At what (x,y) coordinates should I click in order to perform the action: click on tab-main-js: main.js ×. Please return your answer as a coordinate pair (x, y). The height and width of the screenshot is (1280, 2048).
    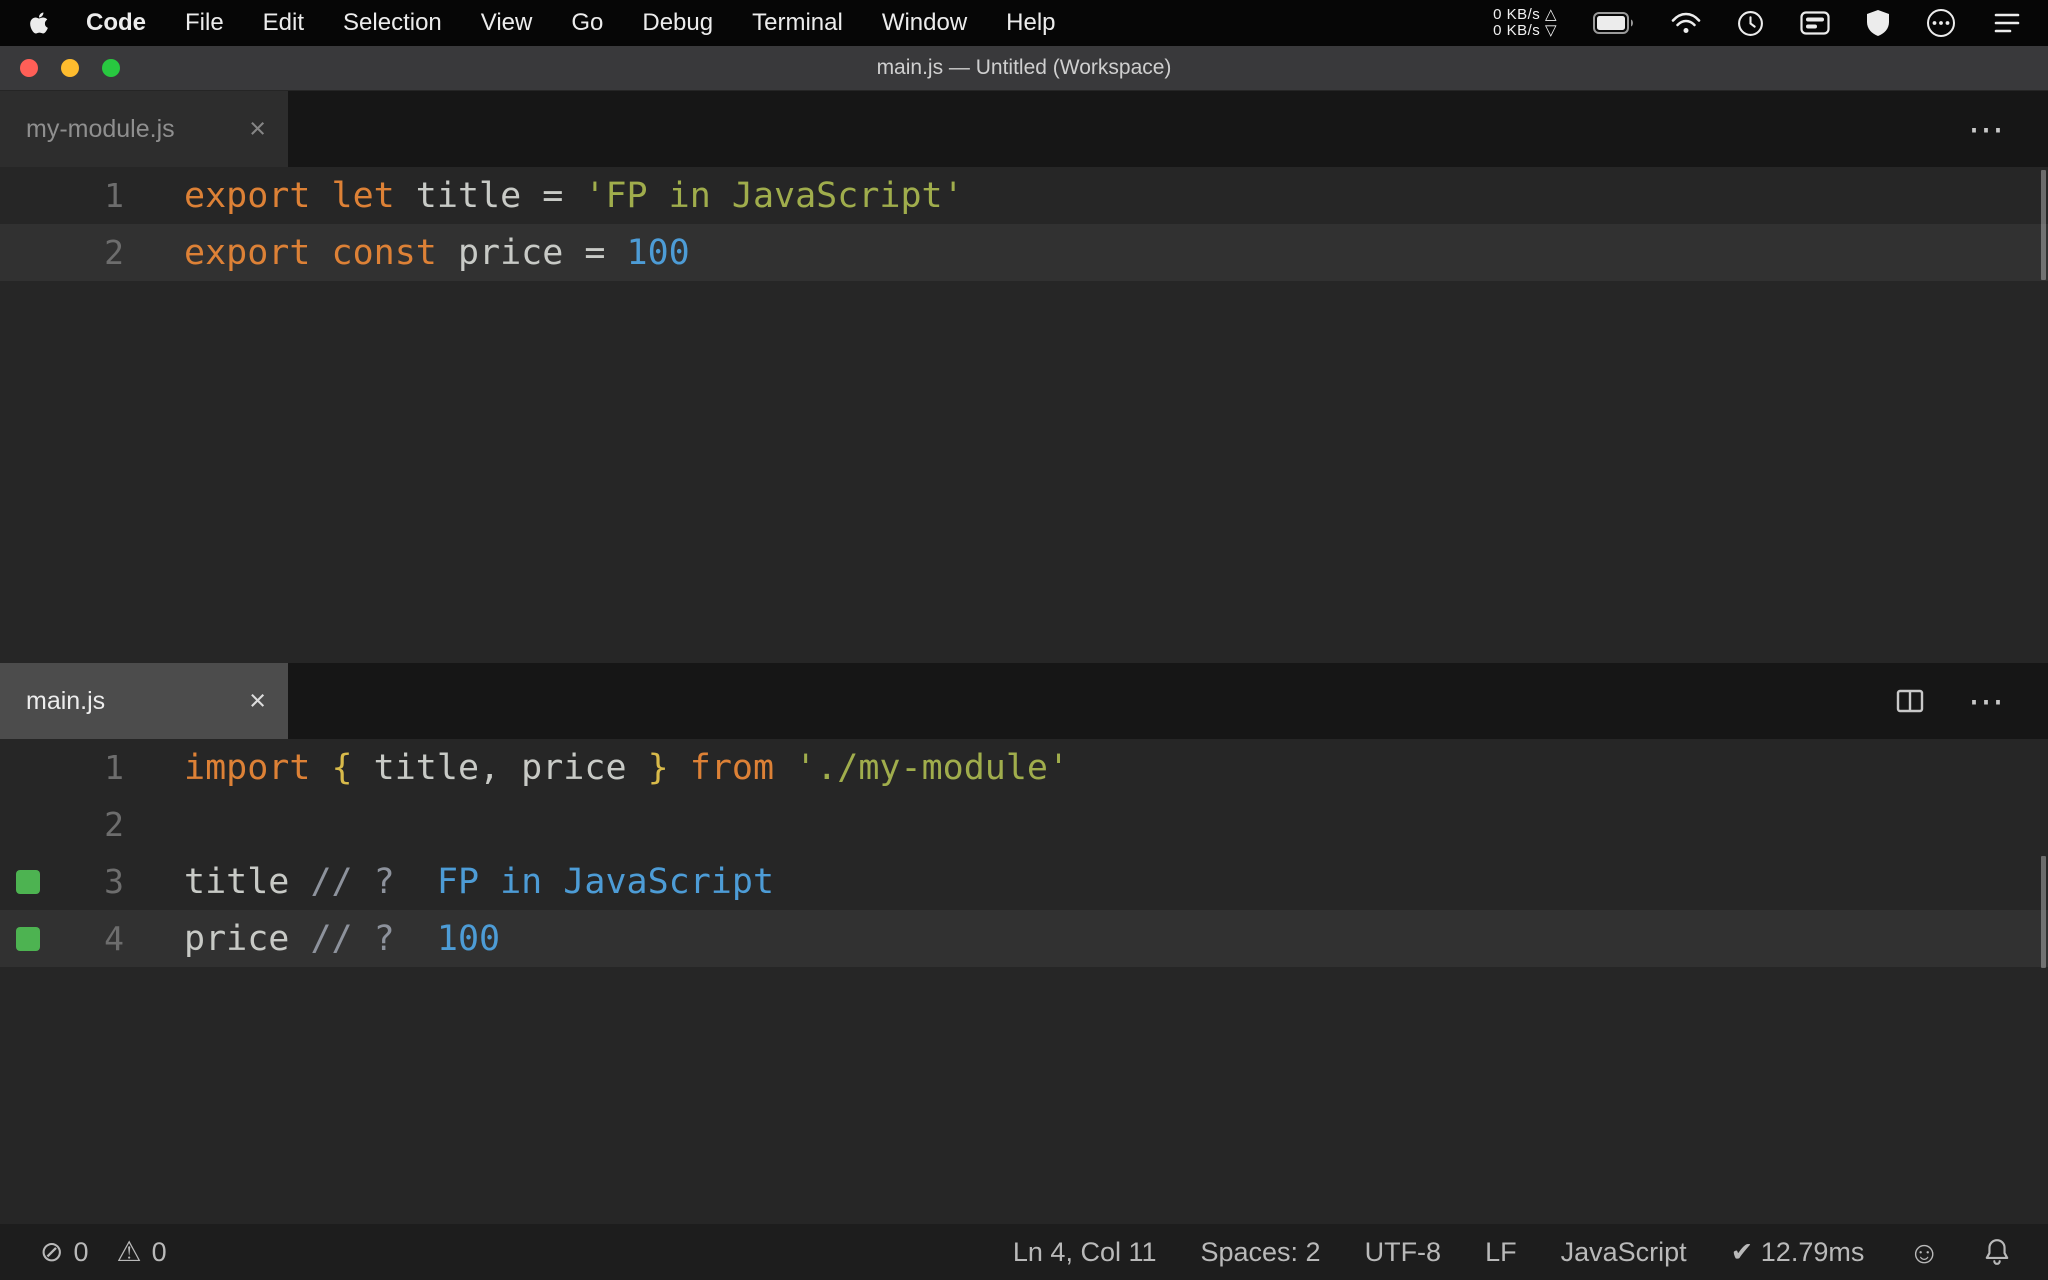
    Looking at the image, I should click on (144, 701).